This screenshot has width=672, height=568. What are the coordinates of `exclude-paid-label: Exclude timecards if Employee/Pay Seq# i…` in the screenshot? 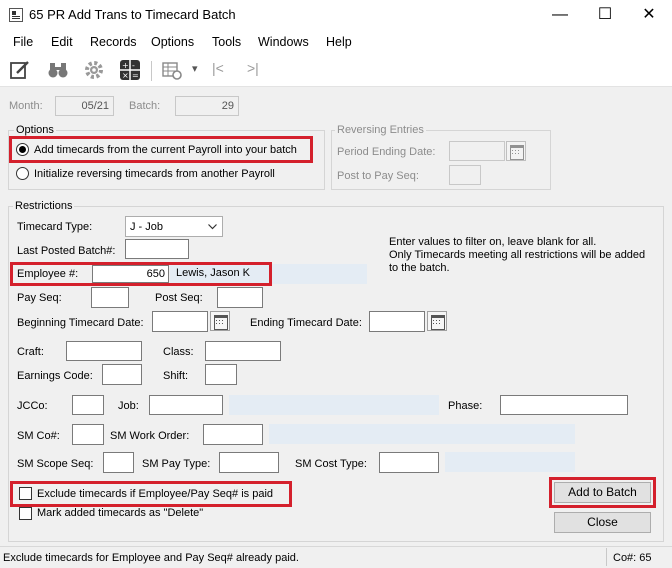 It's located at (155, 494).